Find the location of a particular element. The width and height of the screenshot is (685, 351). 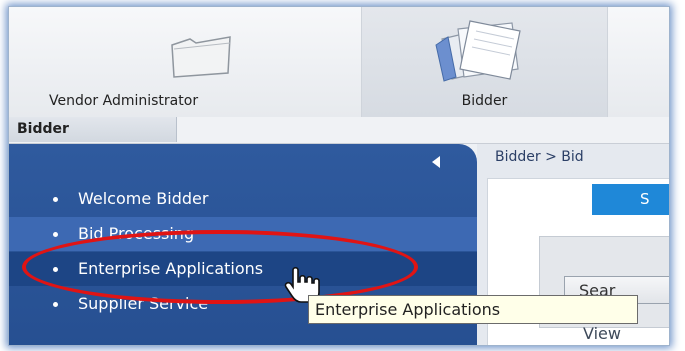

primary-button: S is located at coordinates (630, 199).